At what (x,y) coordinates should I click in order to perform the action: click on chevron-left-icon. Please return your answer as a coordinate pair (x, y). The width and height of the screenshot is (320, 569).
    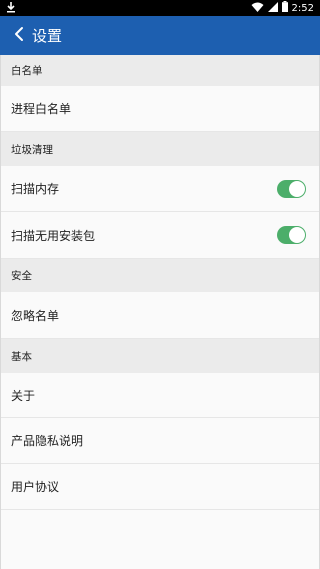
    Looking at the image, I should click on (19, 36).